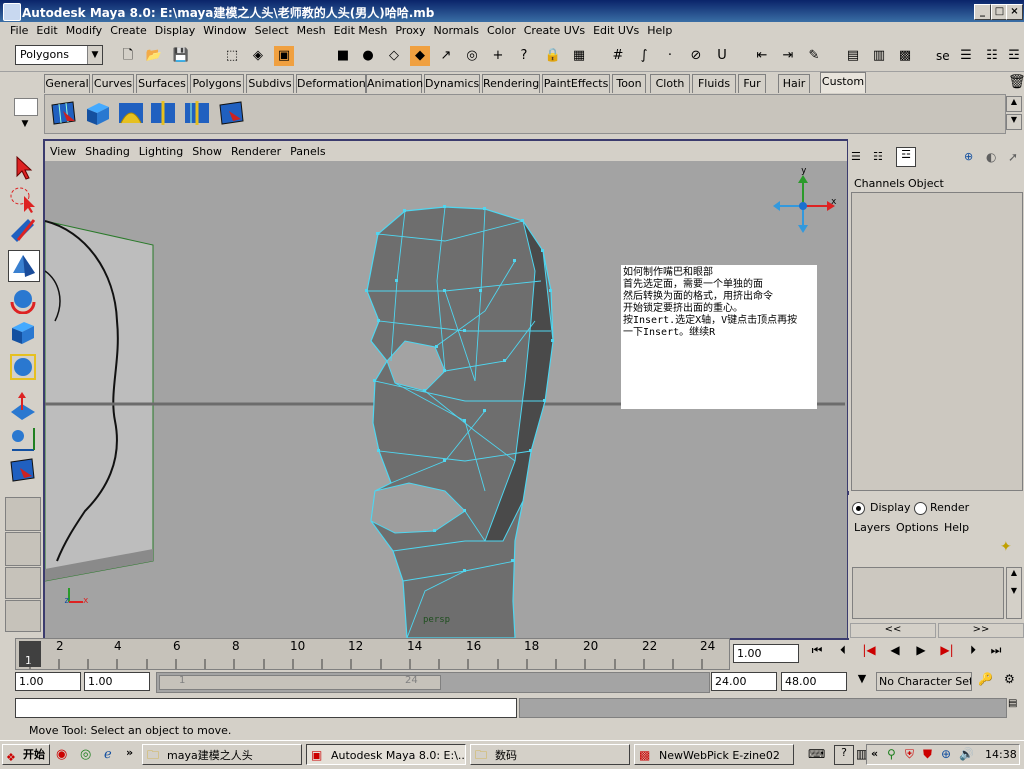 The image size is (1024, 769). What do you see at coordinates (554, 29) in the screenshot?
I see `menu-create-uvs: Create UVs` at bounding box center [554, 29].